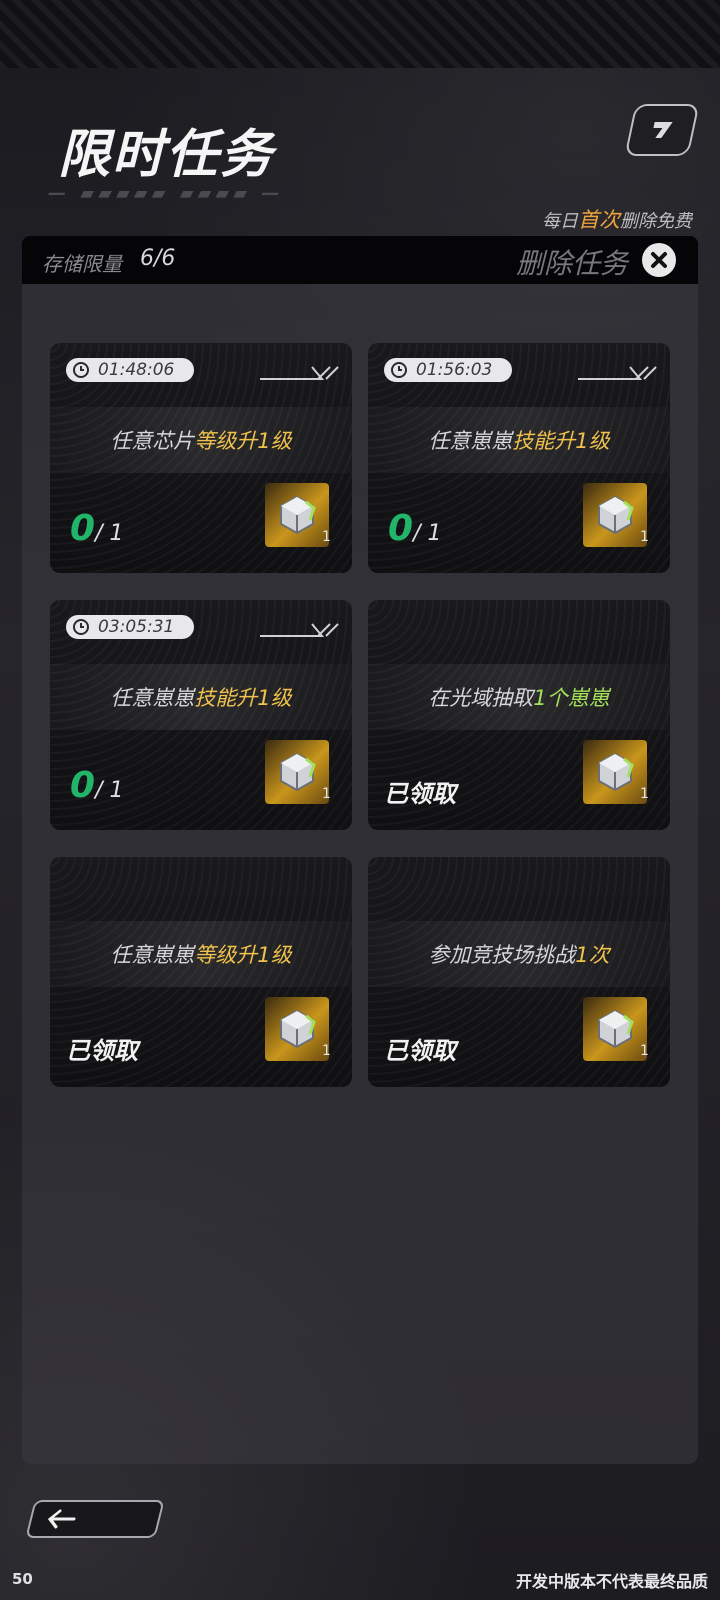 The height and width of the screenshot is (1600, 720). I want to click on task-description: 参加竞技场挑战 1次, so click(519, 954).